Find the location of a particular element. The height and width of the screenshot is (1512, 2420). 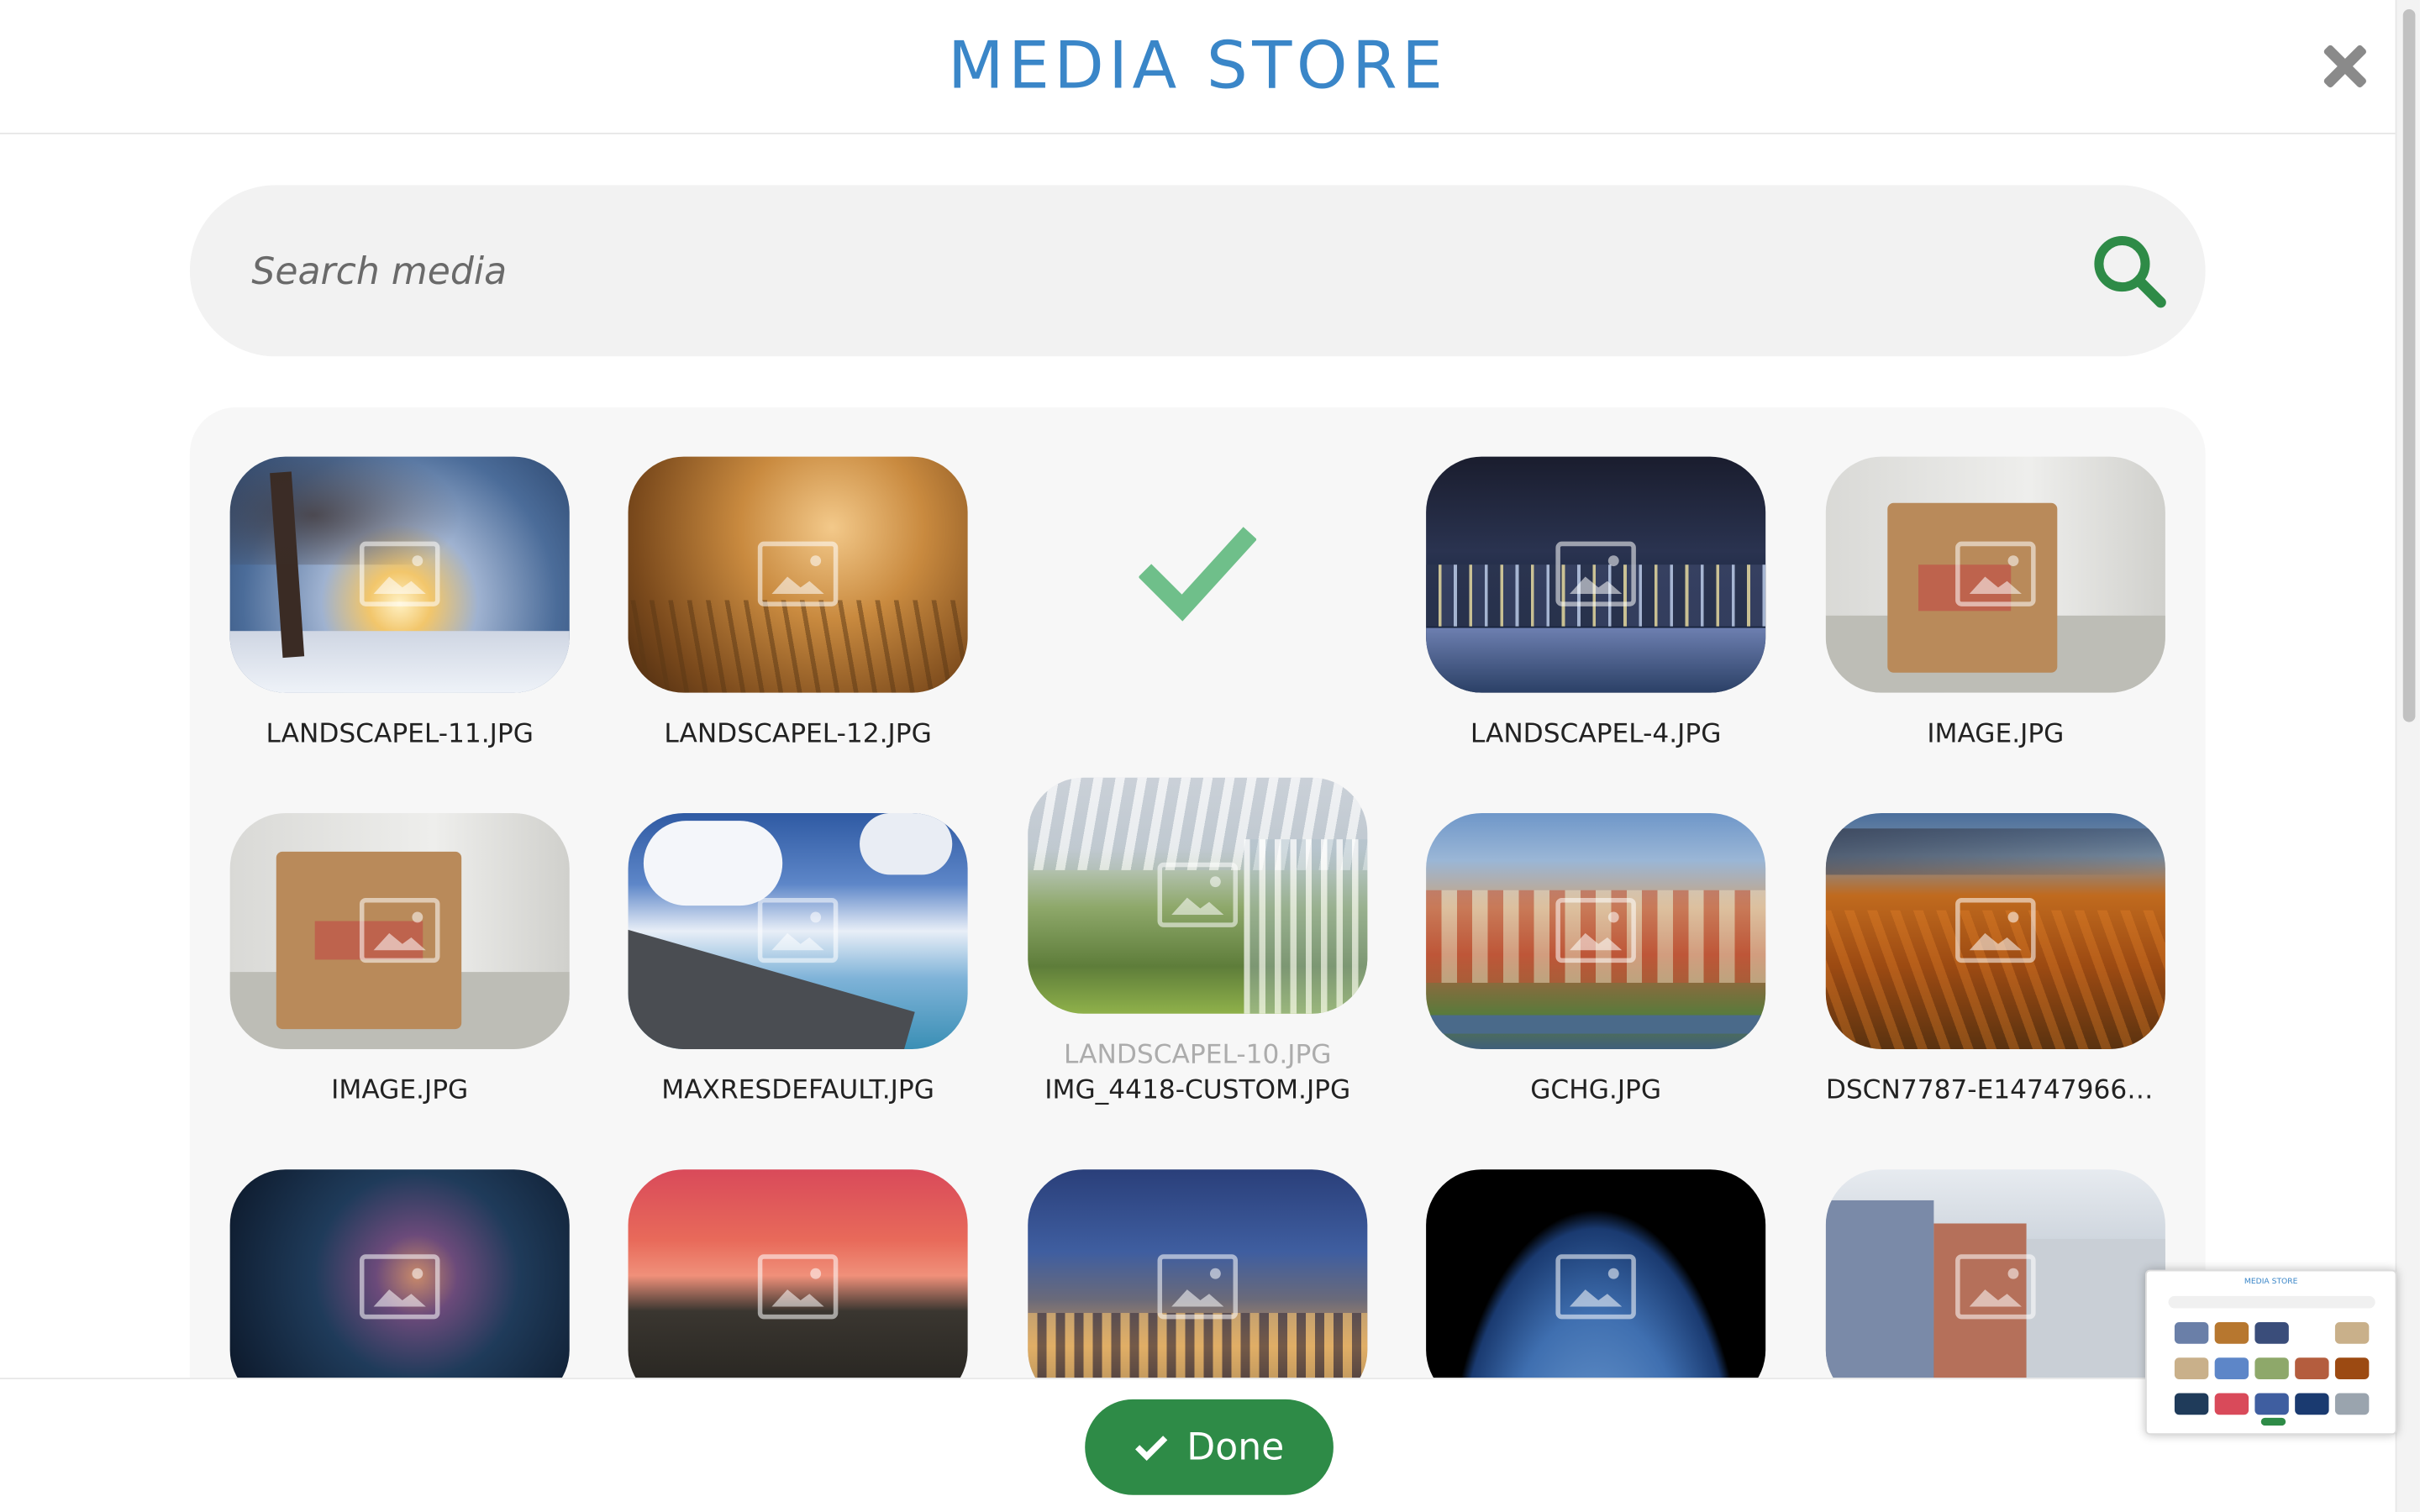

search-input is located at coordinates (1139, 271).